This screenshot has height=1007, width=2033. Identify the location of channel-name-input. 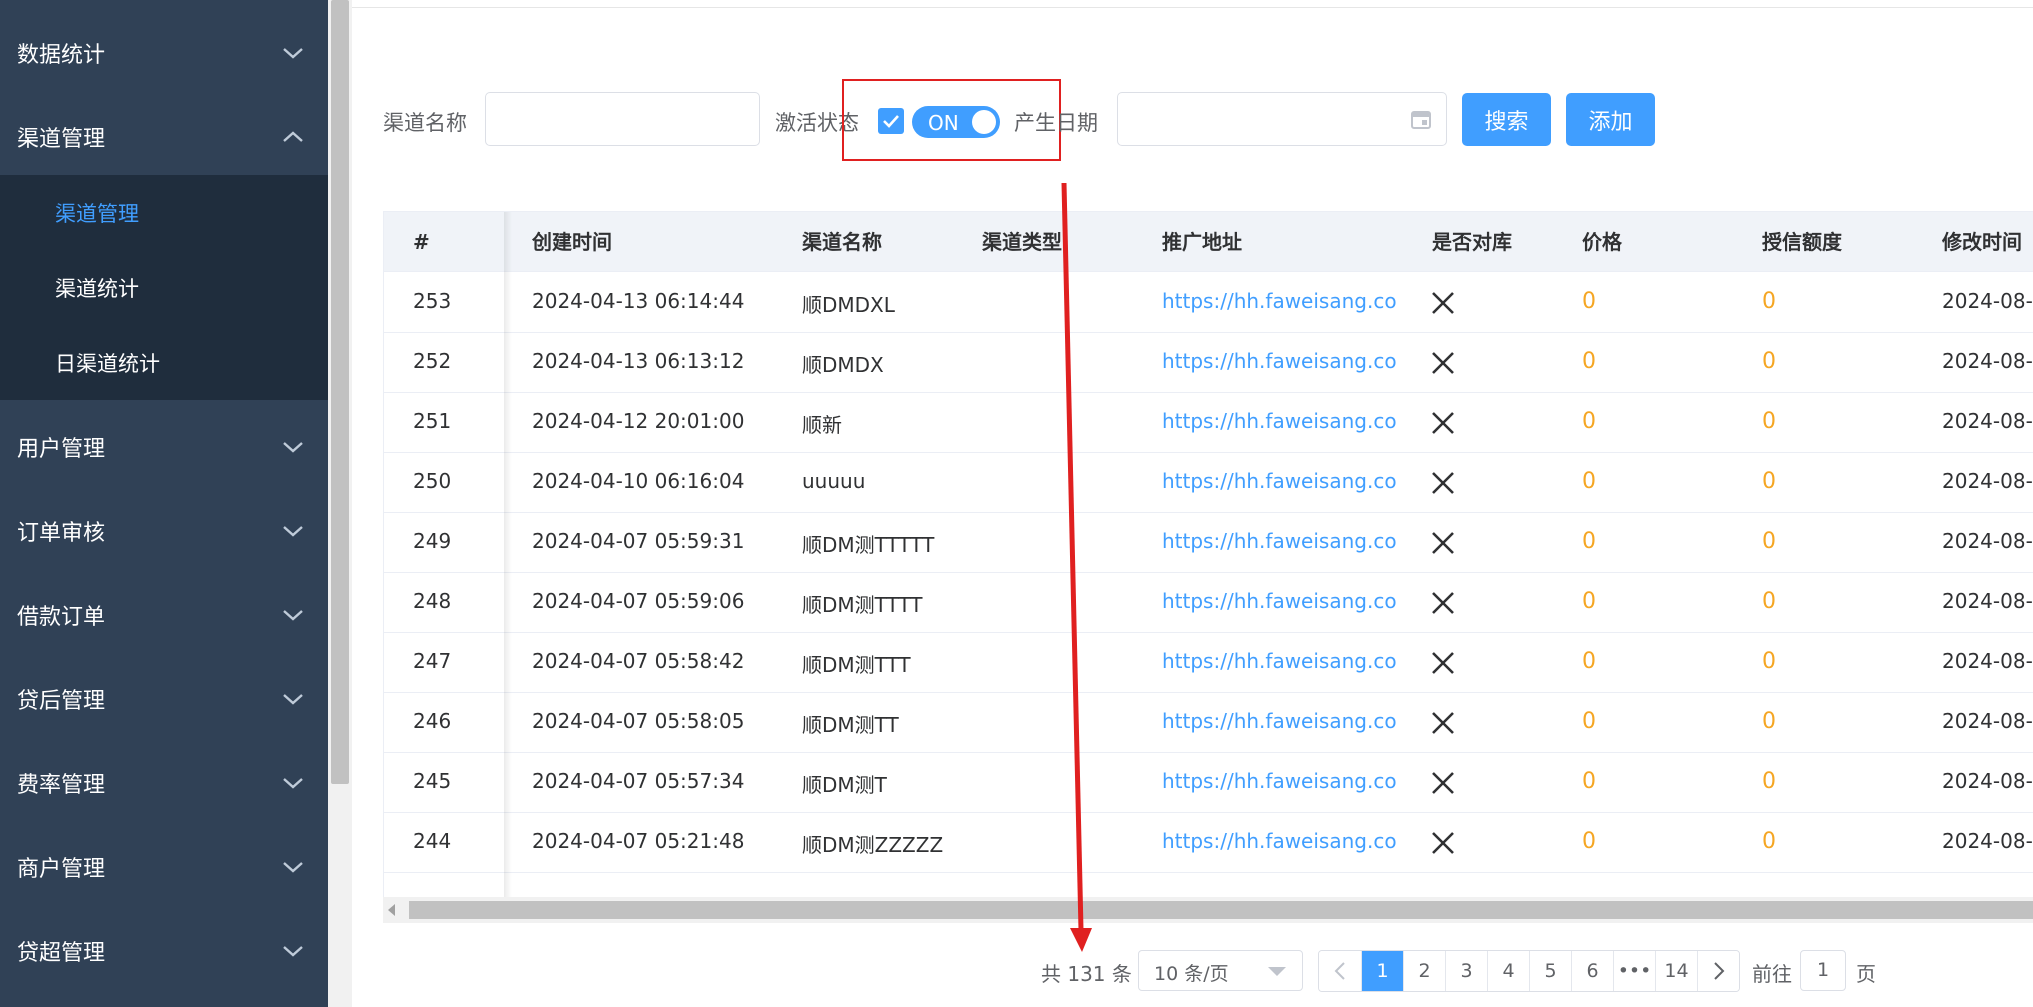
(622, 119).